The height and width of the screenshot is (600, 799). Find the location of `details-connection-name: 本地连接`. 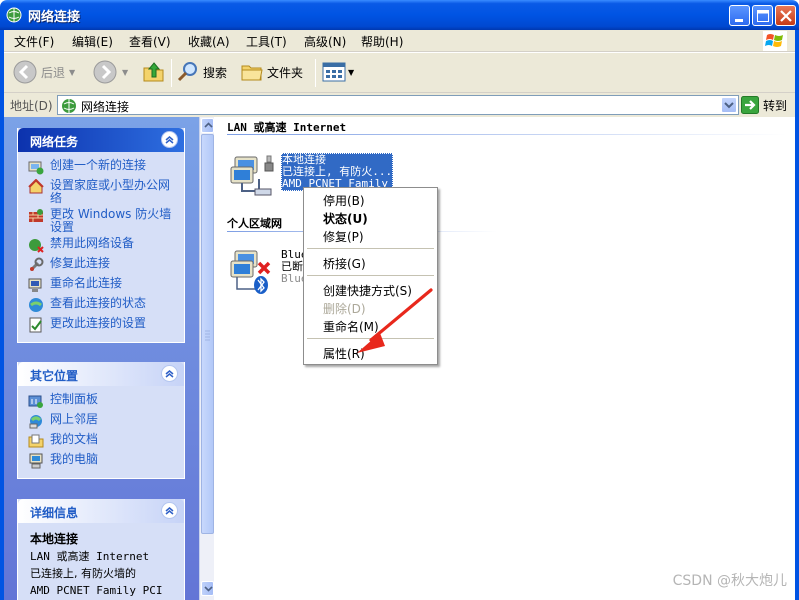

details-connection-name: 本地连接 is located at coordinates (54, 539).